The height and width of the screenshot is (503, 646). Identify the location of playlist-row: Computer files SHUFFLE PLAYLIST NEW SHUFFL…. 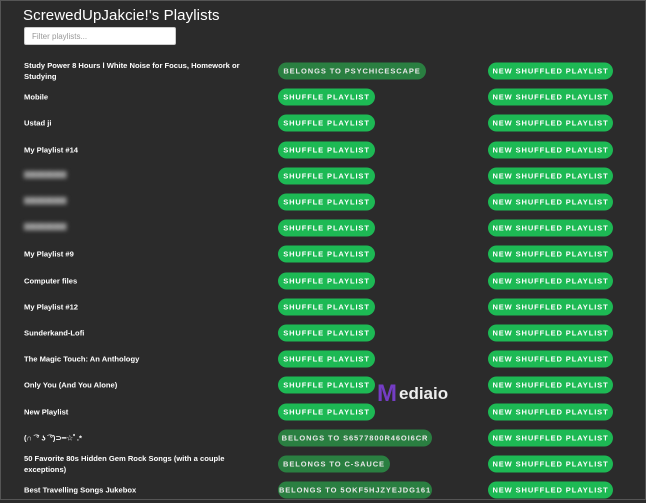
(323, 281).